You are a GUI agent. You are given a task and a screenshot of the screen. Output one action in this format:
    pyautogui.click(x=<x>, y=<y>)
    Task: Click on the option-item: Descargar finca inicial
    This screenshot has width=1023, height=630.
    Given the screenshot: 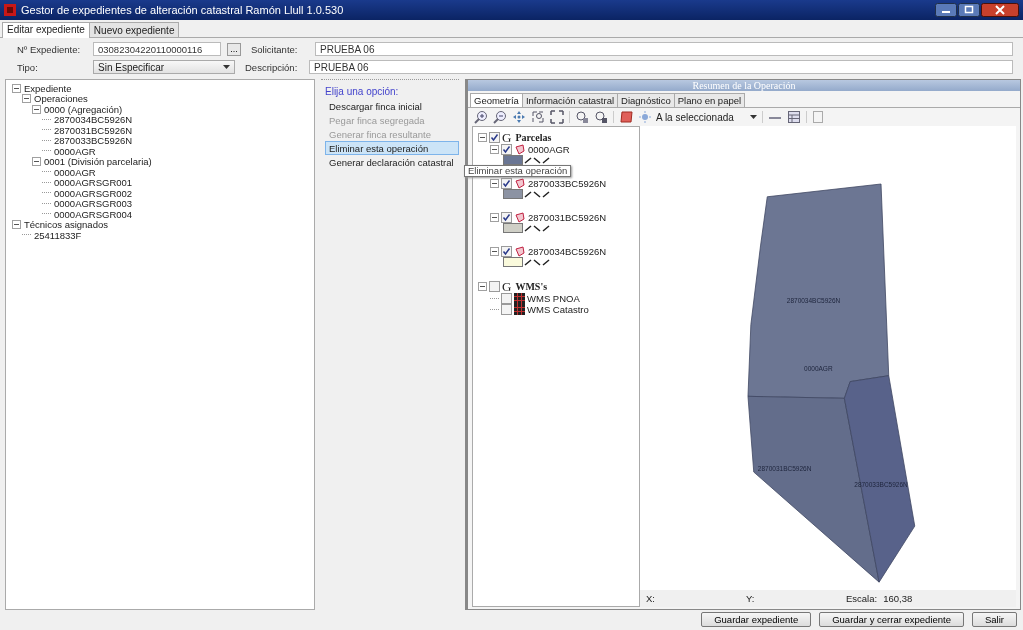 What is the action you would take?
    pyautogui.click(x=392, y=106)
    